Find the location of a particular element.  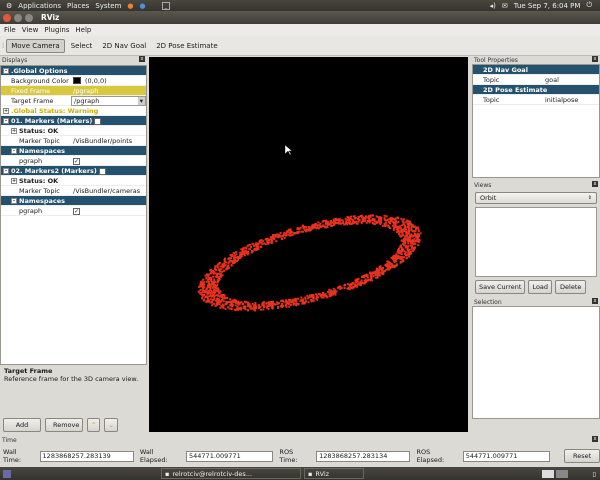

show-desktop-icon is located at coordinates (7, 473).